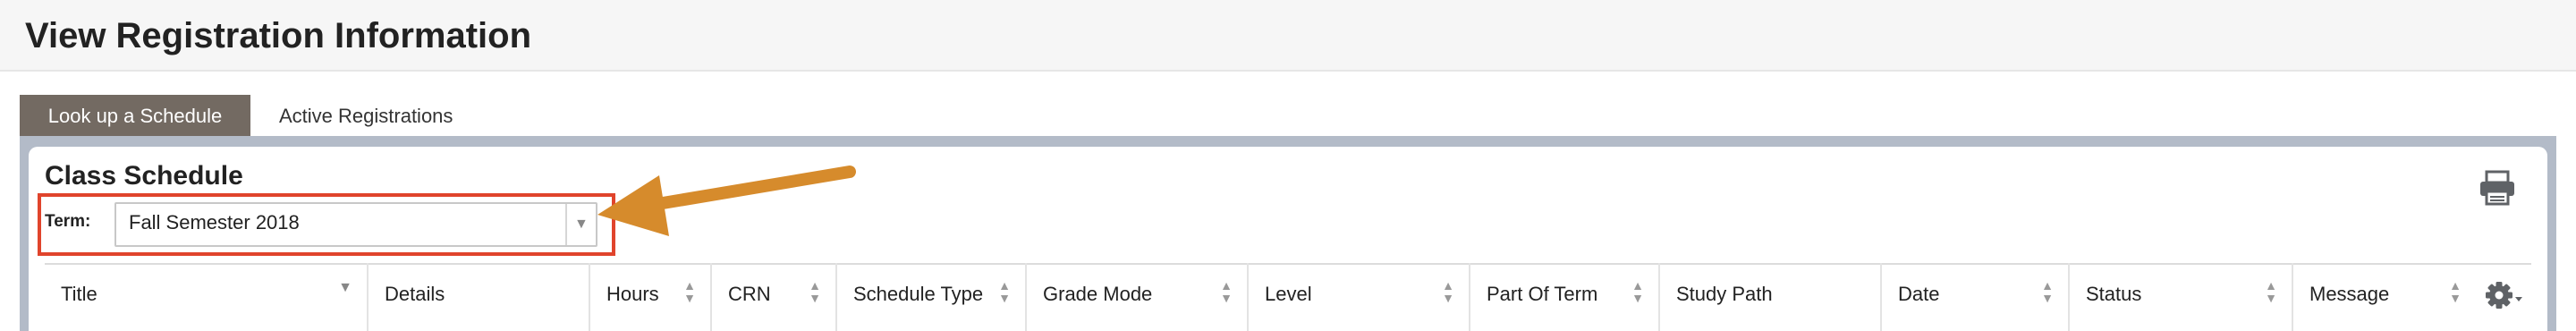 The width and height of the screenshot is (2576, 331). Describe the element at coordinates (2497, 188) in the screenshot. I see `print-icon` at that location.